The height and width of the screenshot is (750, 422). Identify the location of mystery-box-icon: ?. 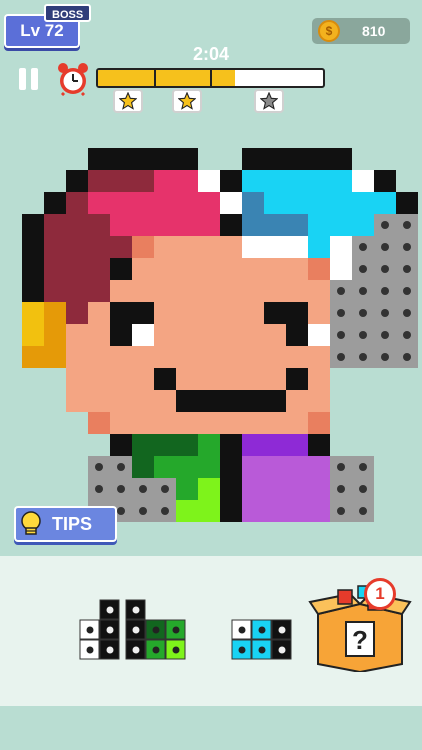
(360, 626).